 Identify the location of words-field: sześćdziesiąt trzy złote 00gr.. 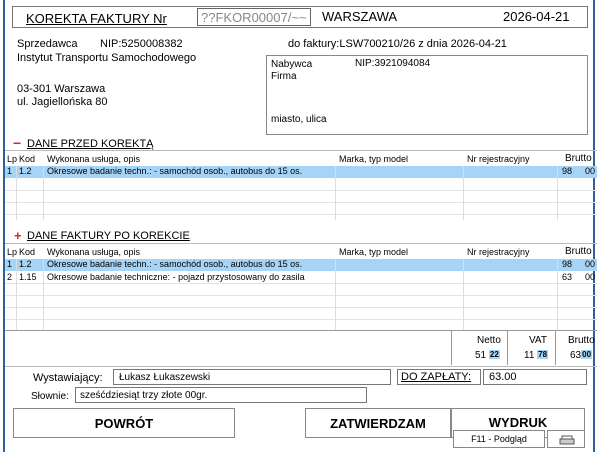
(221, 395).